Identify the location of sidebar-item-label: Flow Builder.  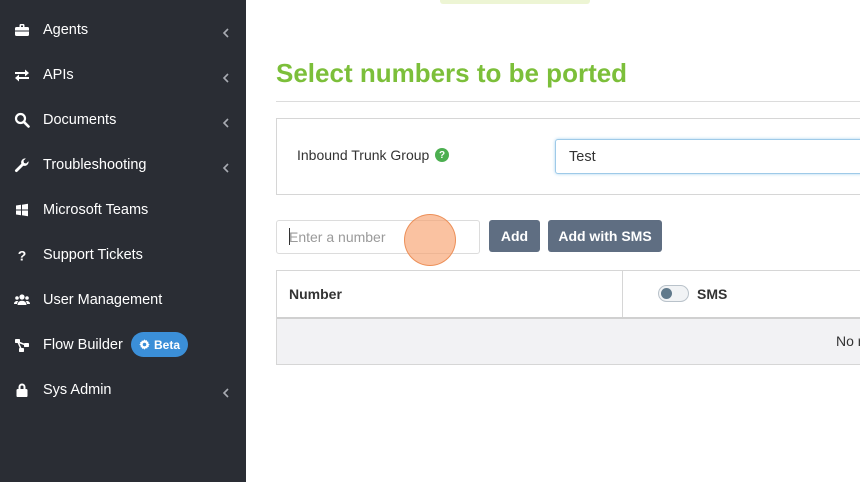
(83, 344).